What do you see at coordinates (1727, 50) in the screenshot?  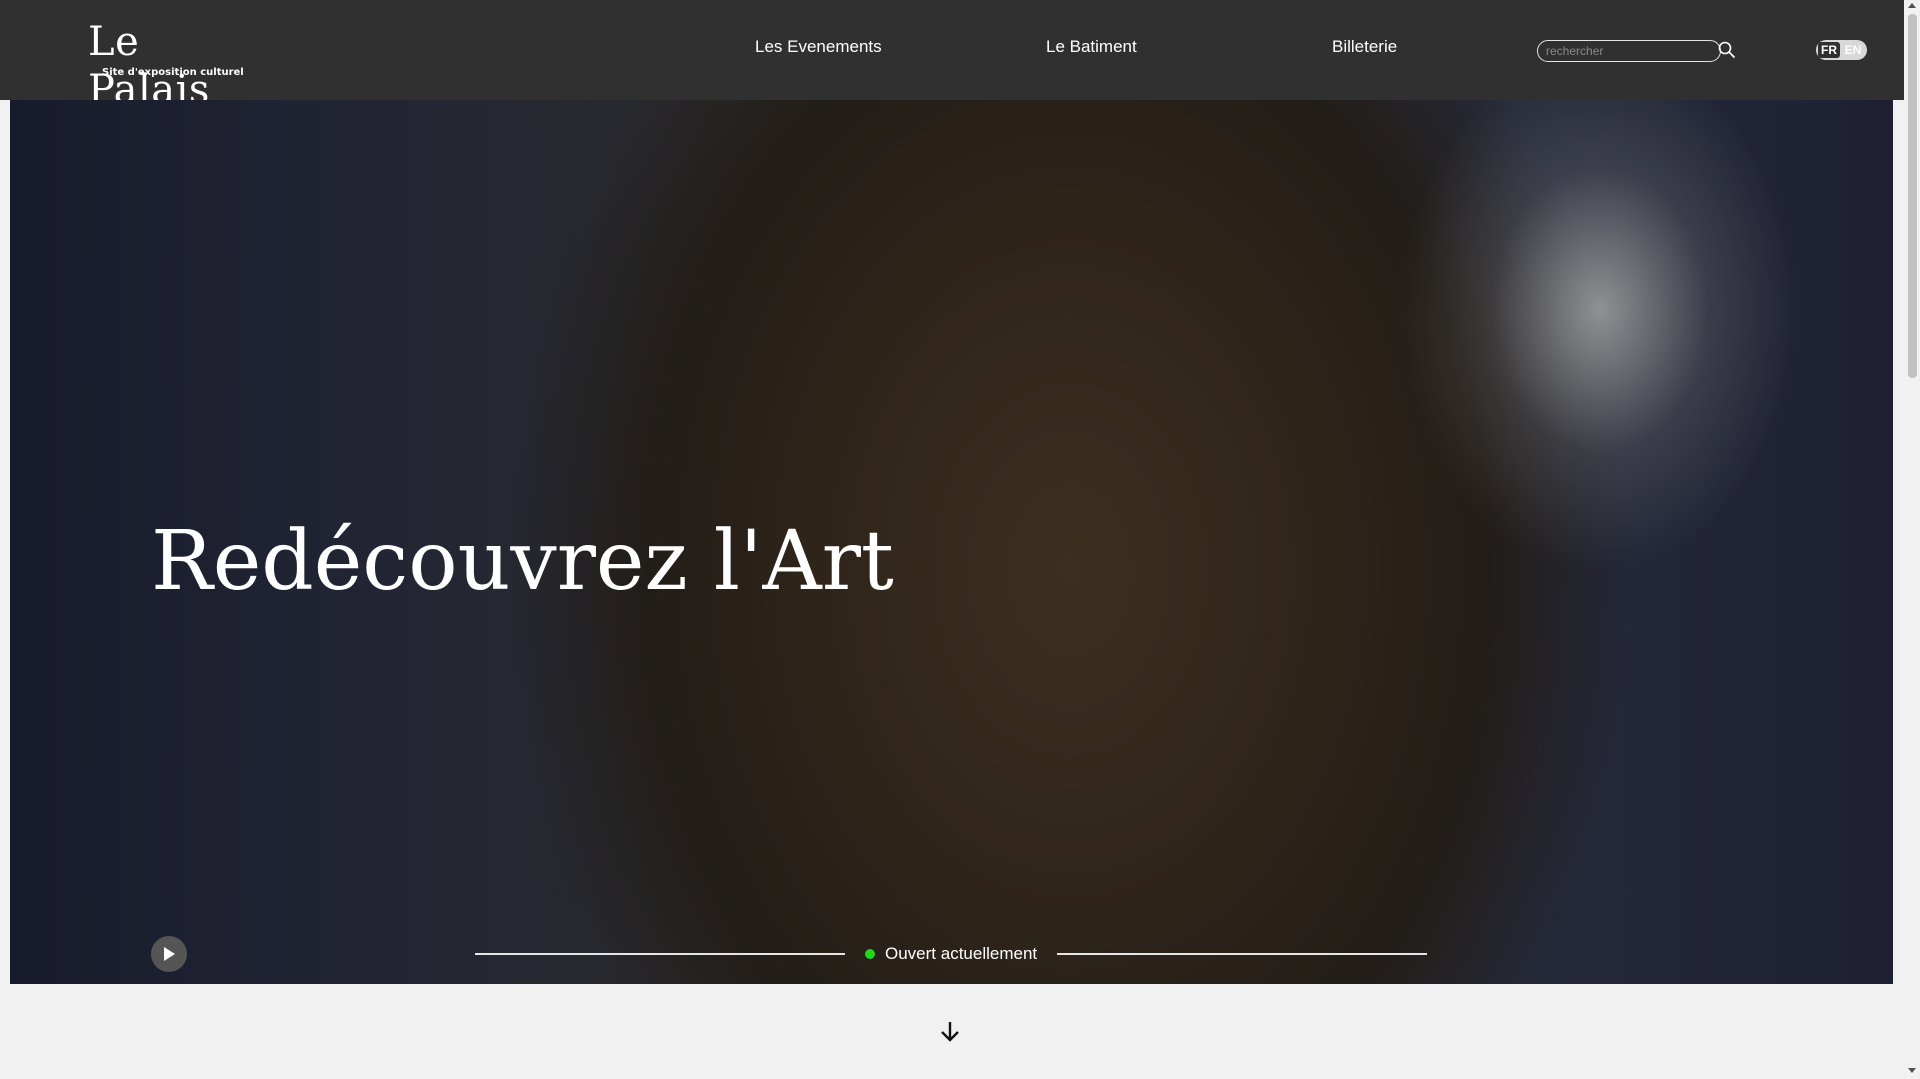 I see `search-icon` at bounding box center [1727, 50].